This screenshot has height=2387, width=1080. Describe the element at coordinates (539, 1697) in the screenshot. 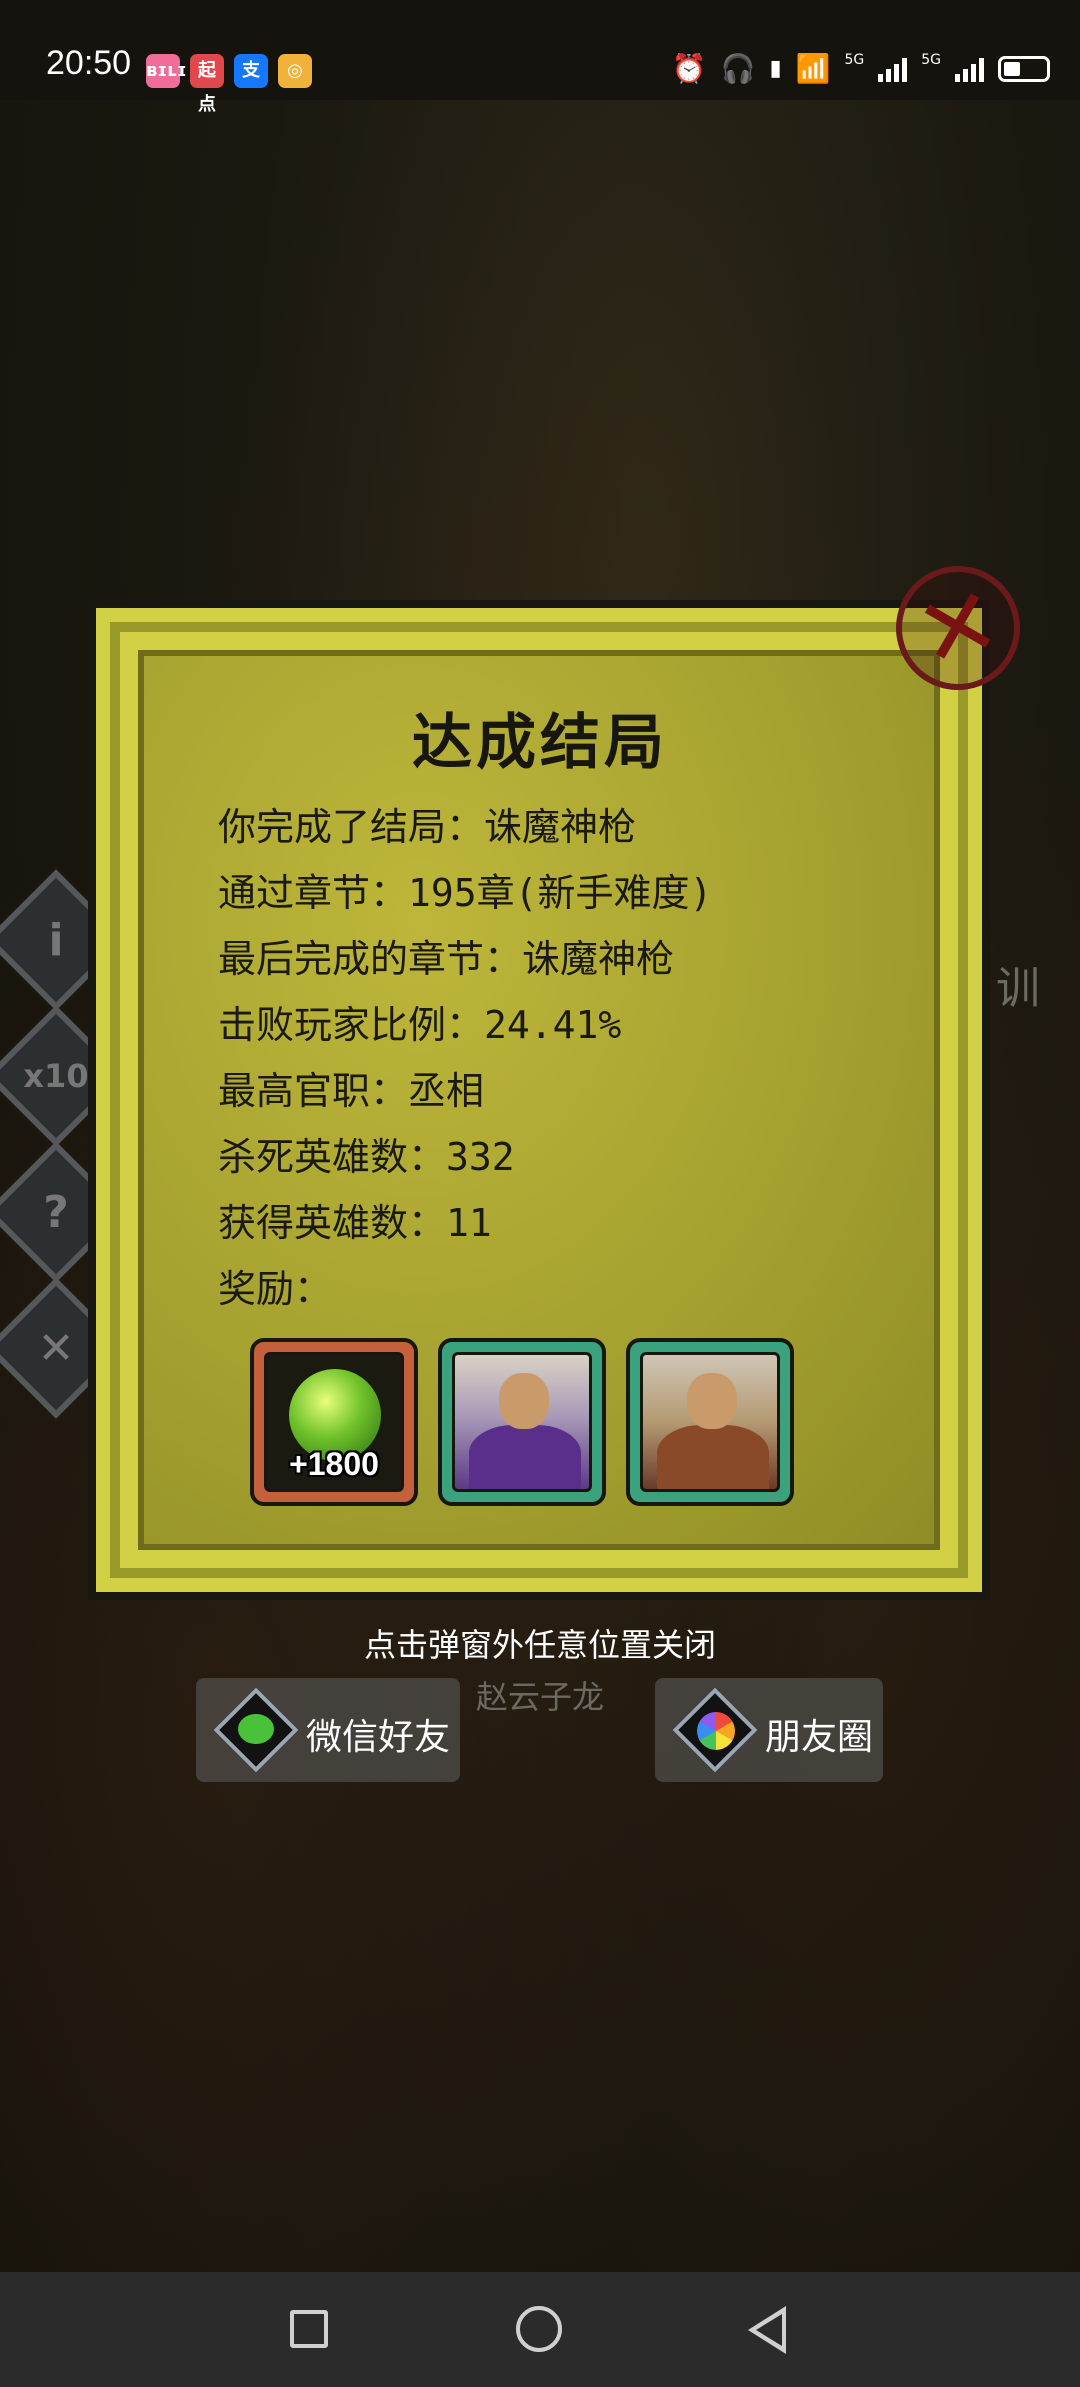

I see `background-hero-name: 赵云子龙` at that location.